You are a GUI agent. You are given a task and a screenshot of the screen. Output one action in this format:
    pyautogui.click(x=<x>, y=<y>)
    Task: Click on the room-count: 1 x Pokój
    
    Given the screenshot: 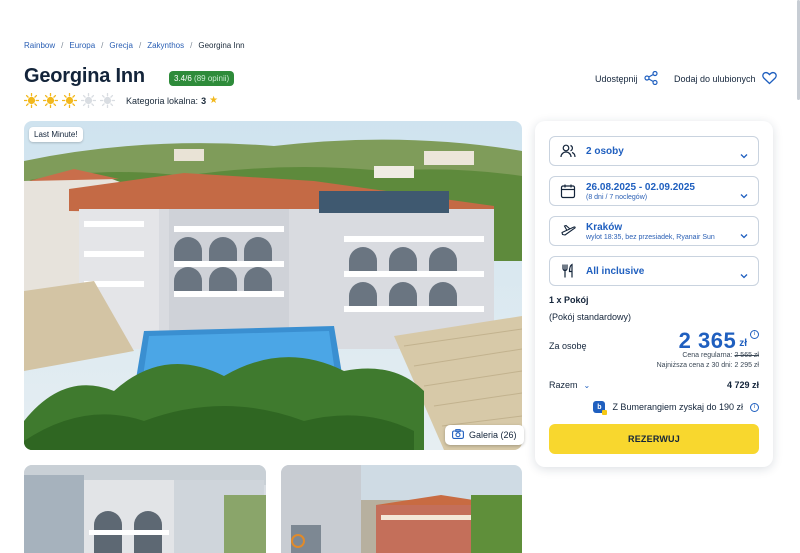 What is the action you would take?
    pyautogui.click(x=569, y=300)
    